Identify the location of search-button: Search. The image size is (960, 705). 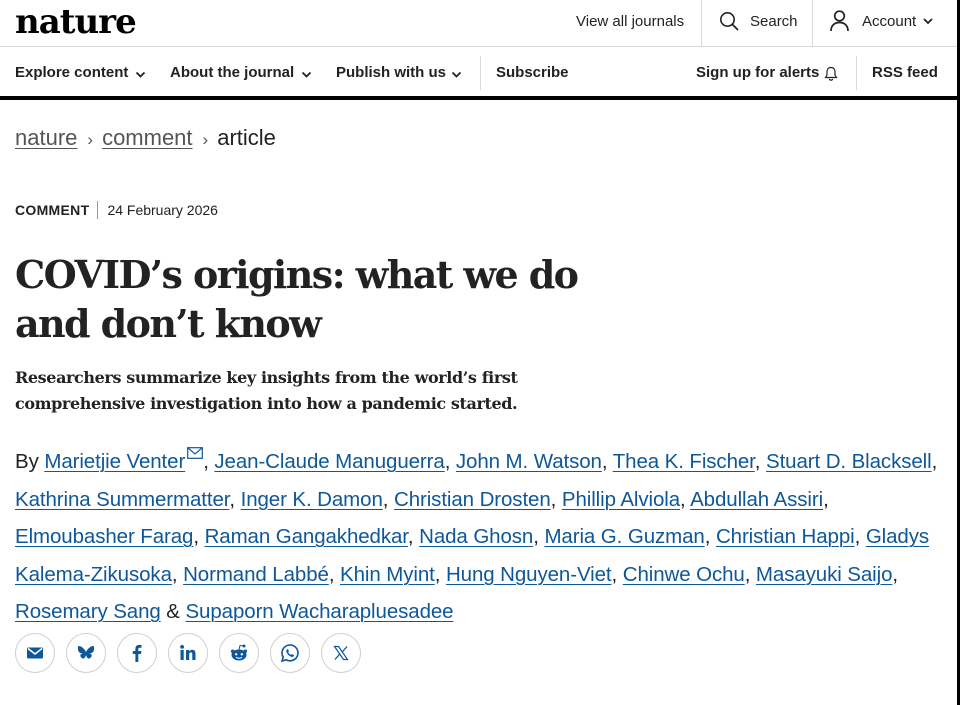
(757, 23).